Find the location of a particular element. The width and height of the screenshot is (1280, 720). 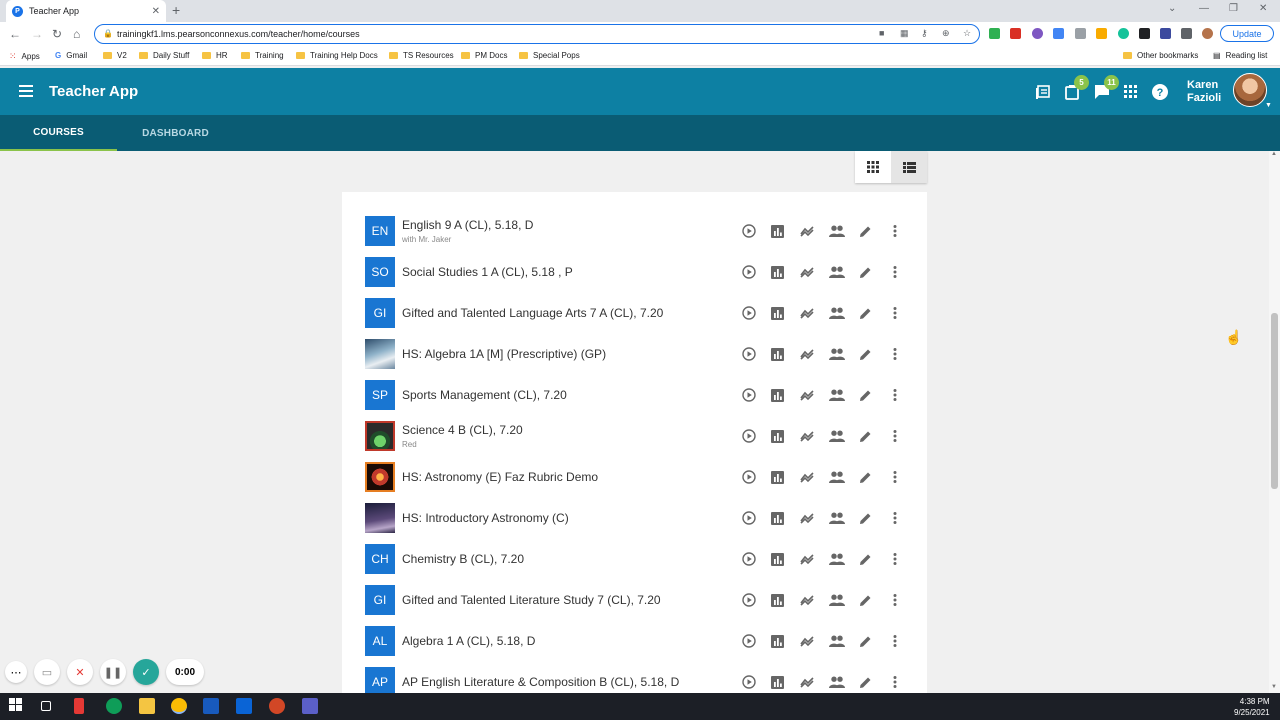

bookmark-ts-resources: TS Resources is located at coordinates (421, 55).